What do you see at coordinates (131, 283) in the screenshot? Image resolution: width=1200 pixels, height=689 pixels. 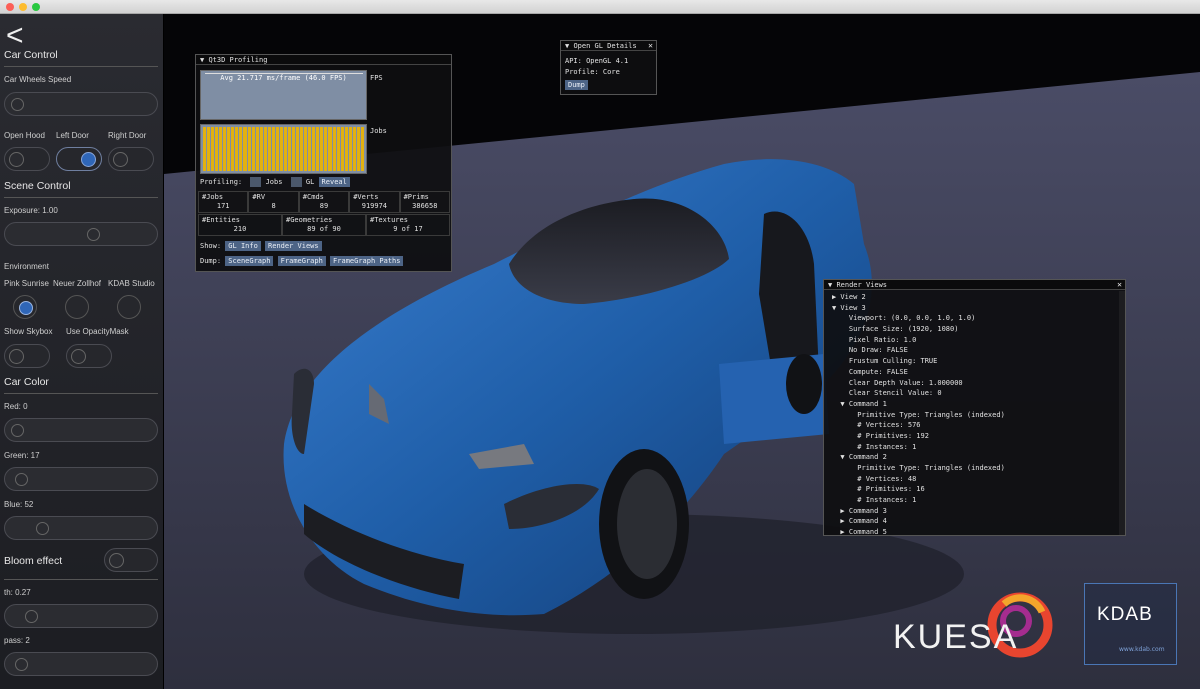 I see `env-kdab-studio-label: KDAB Studio` at bounding box center [131, 283].